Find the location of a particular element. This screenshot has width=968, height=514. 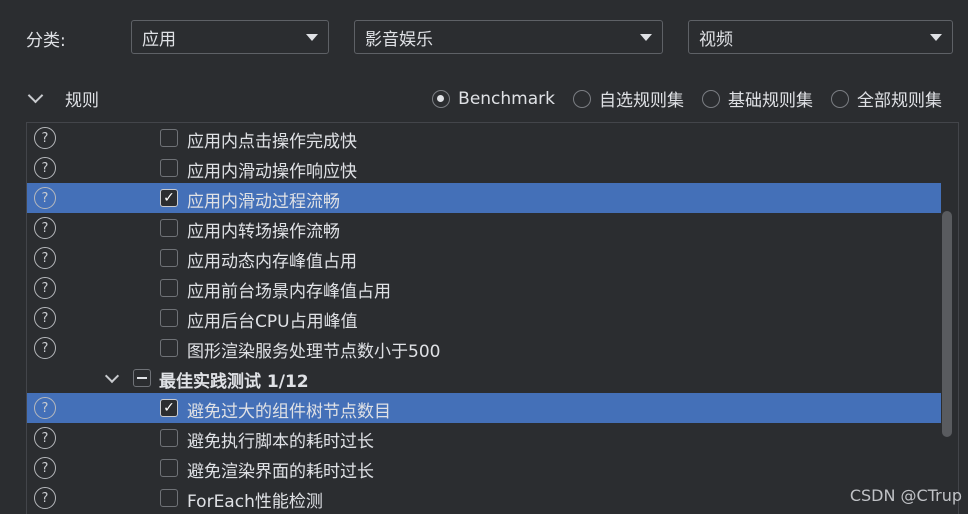

ruleset-radio-label: 基础规则集 is located at coordinates (770, 101).